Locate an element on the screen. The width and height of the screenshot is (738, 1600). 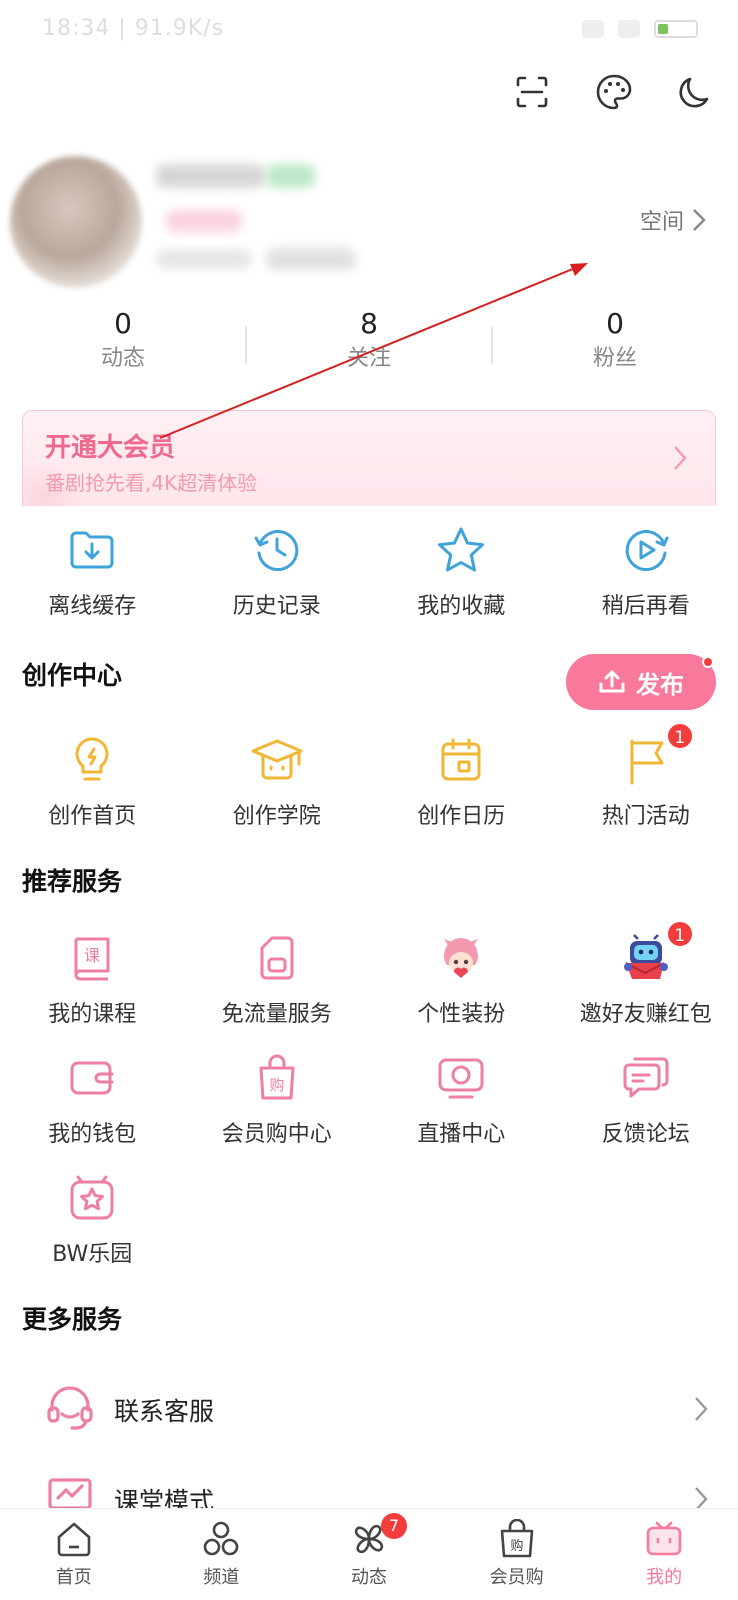
stat-following: 8 关注 is located at coordinates (369, 346).